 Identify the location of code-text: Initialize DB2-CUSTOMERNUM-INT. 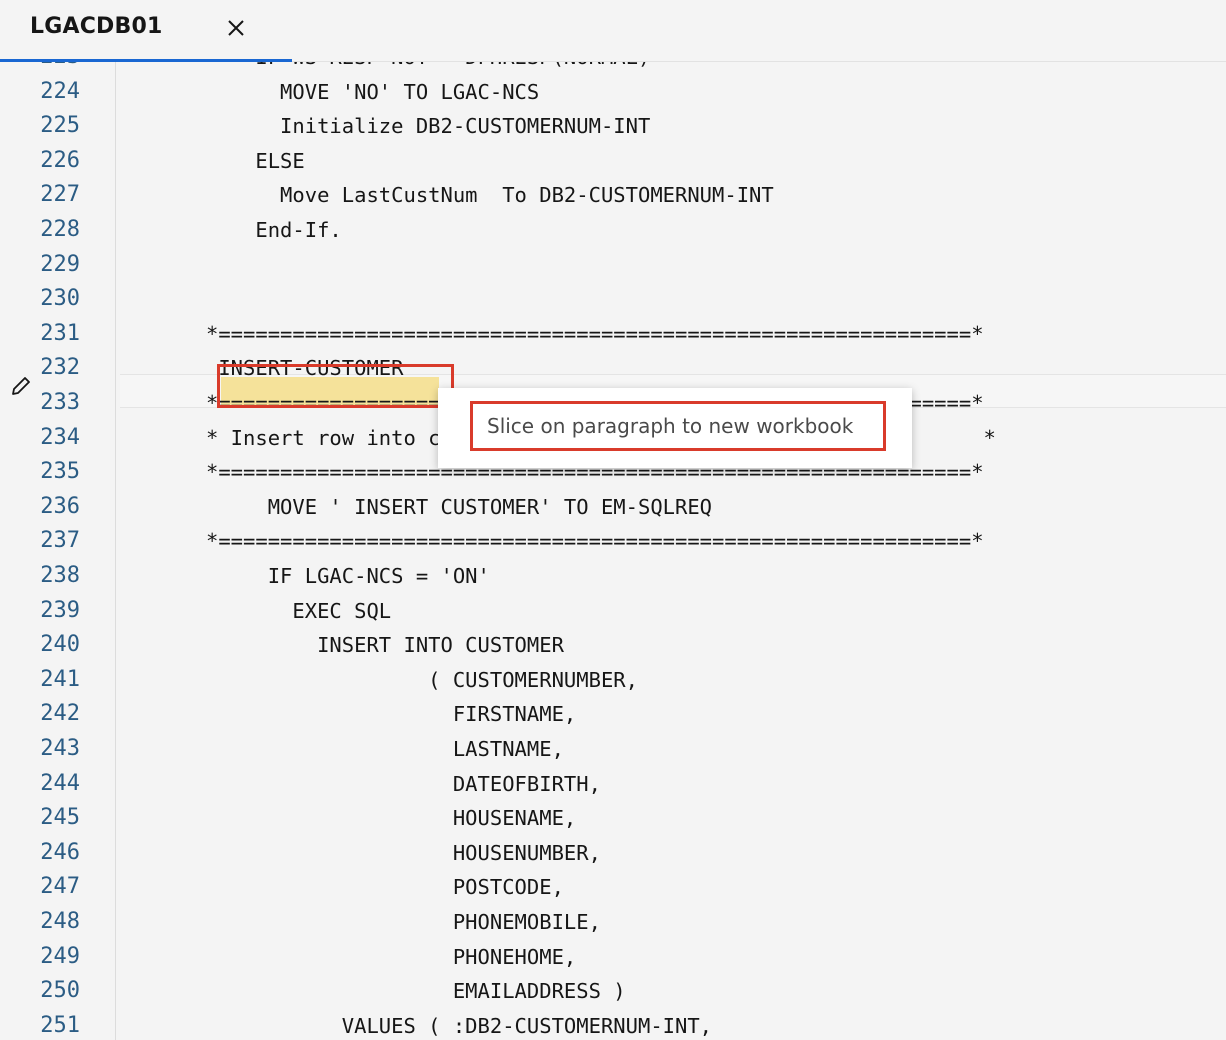
(428, 126).